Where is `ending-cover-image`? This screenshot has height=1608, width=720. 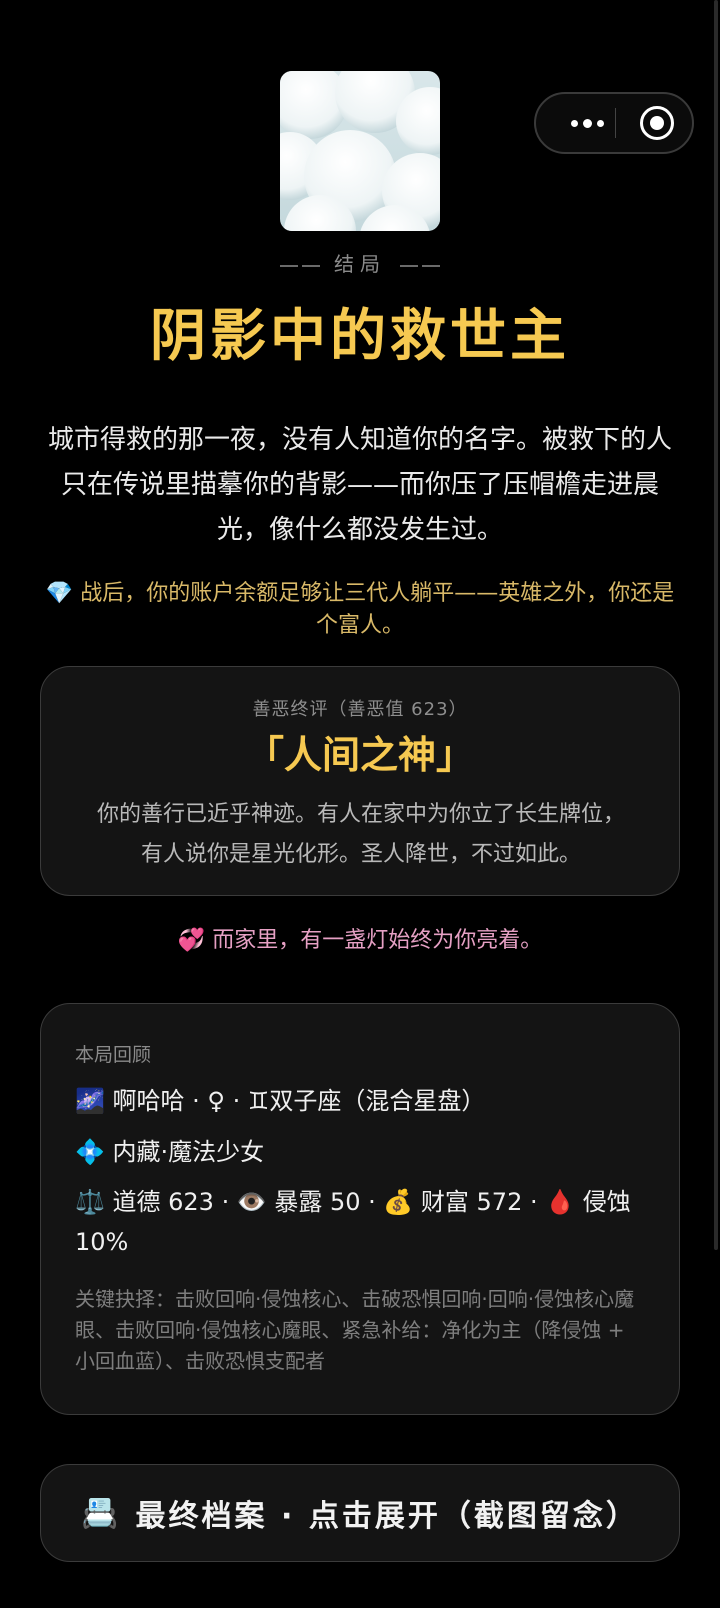 ending-cover-image is located at coordinates (360, 151).